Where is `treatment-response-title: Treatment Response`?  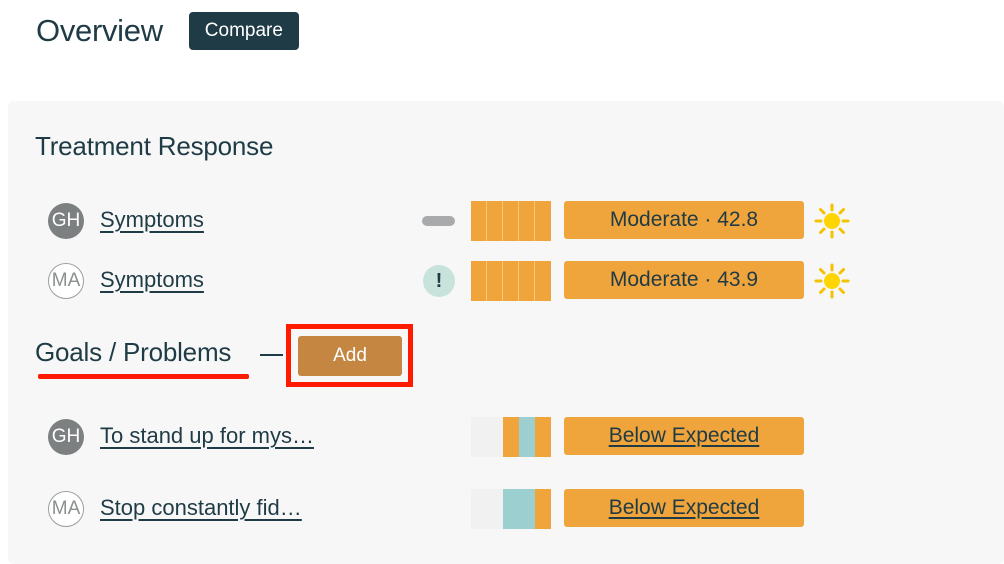 treatment-response-title: Treatment Response is located at coordinates (154, 146).